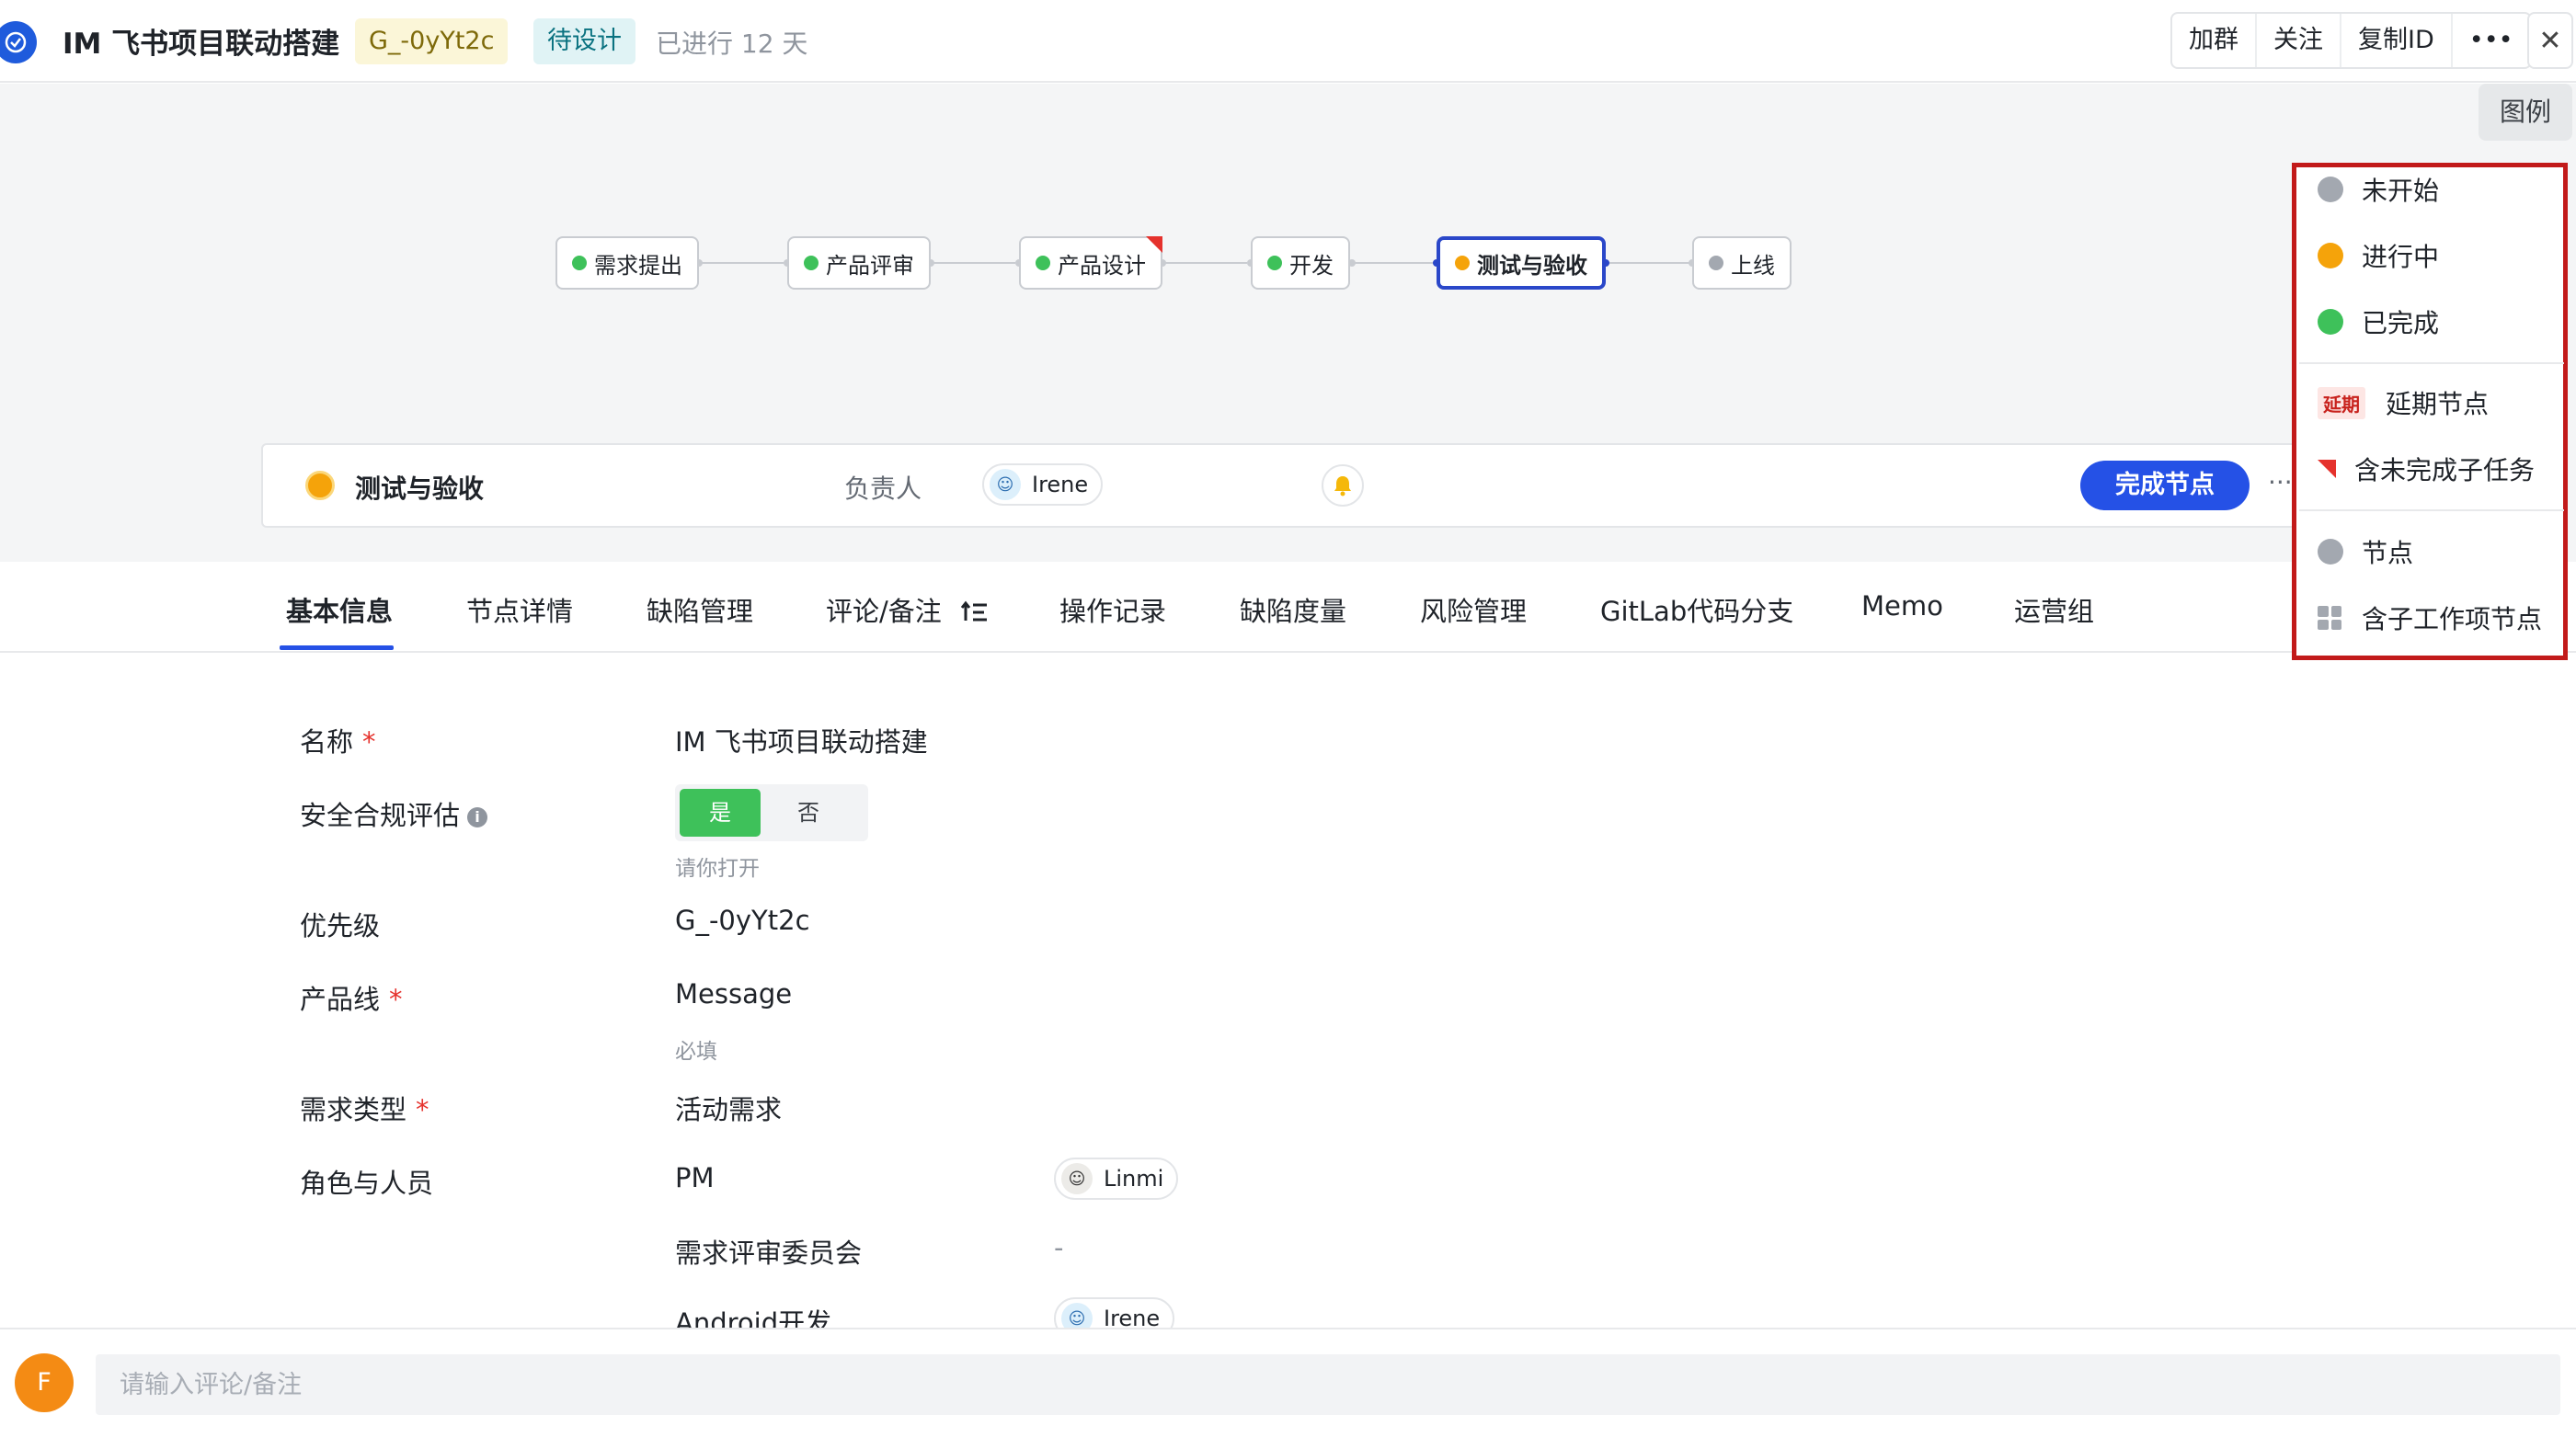  Describe the element at coordinates (341, 925) in the screenshot. I see `field-label-priority: 优先级` at that location.